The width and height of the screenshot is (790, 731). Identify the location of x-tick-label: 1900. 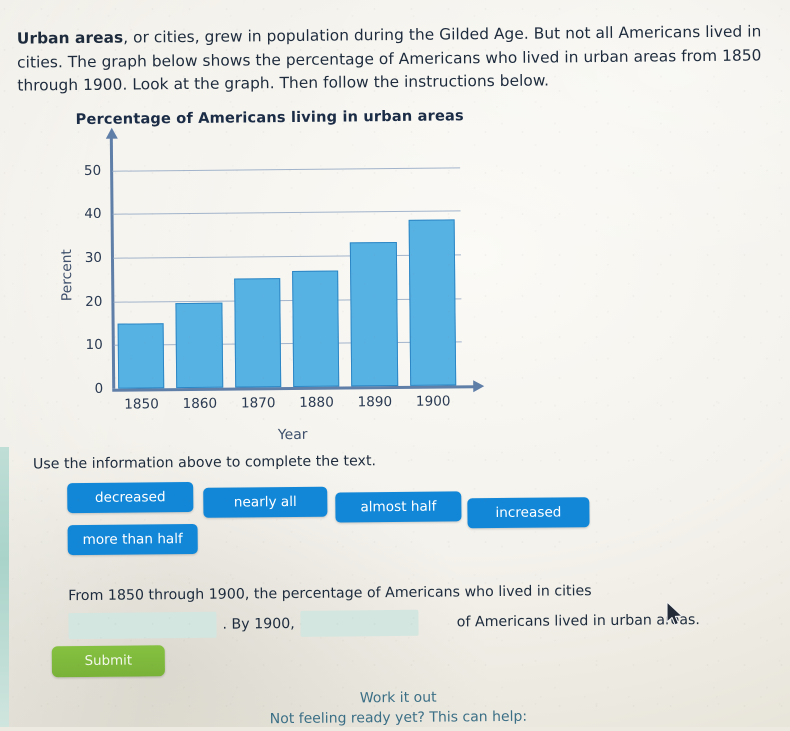
(433, 401).